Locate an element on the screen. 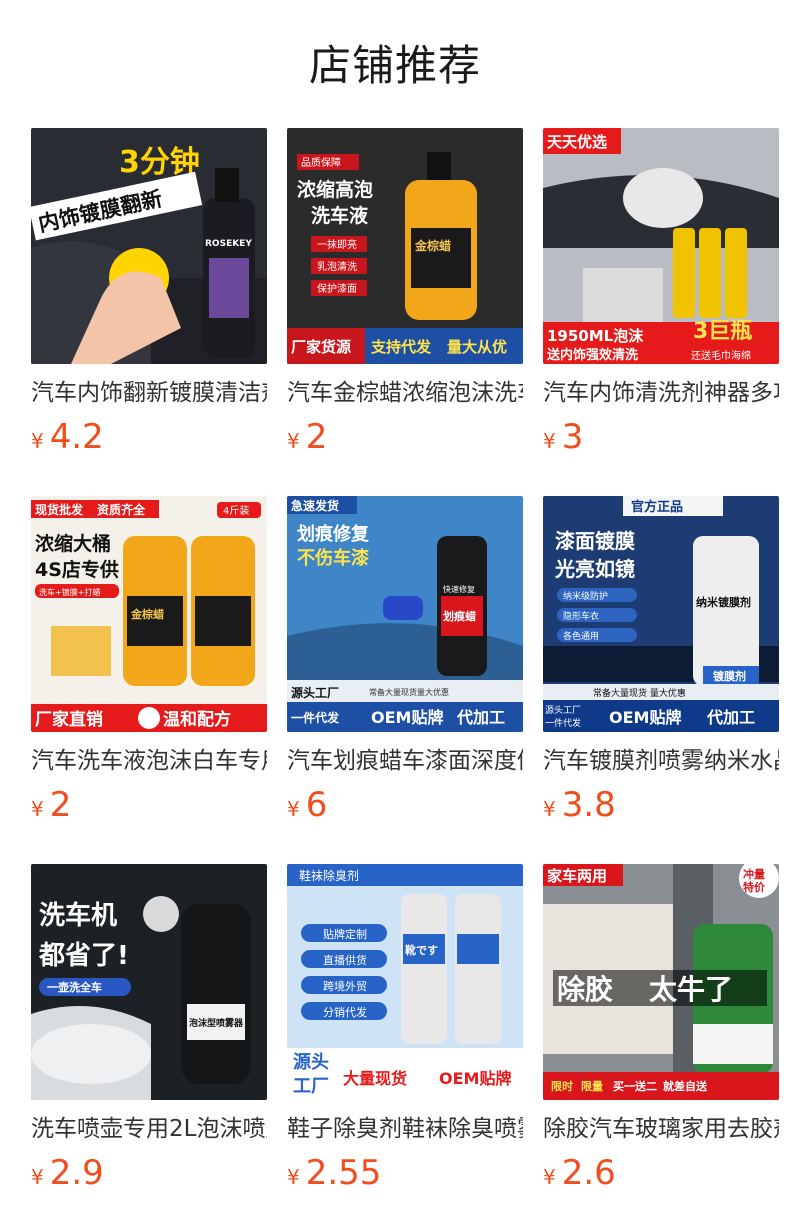 The image size is (790, 1232). image-text: 资质齐全 is located at coordinates (121, 509).